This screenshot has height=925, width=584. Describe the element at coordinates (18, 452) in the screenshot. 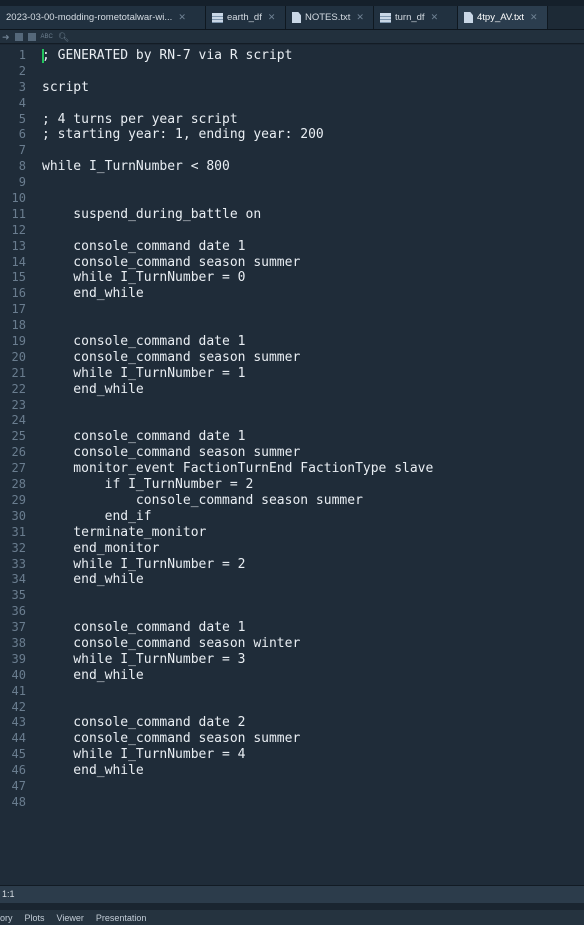

I see `line-number: 26` at that location.